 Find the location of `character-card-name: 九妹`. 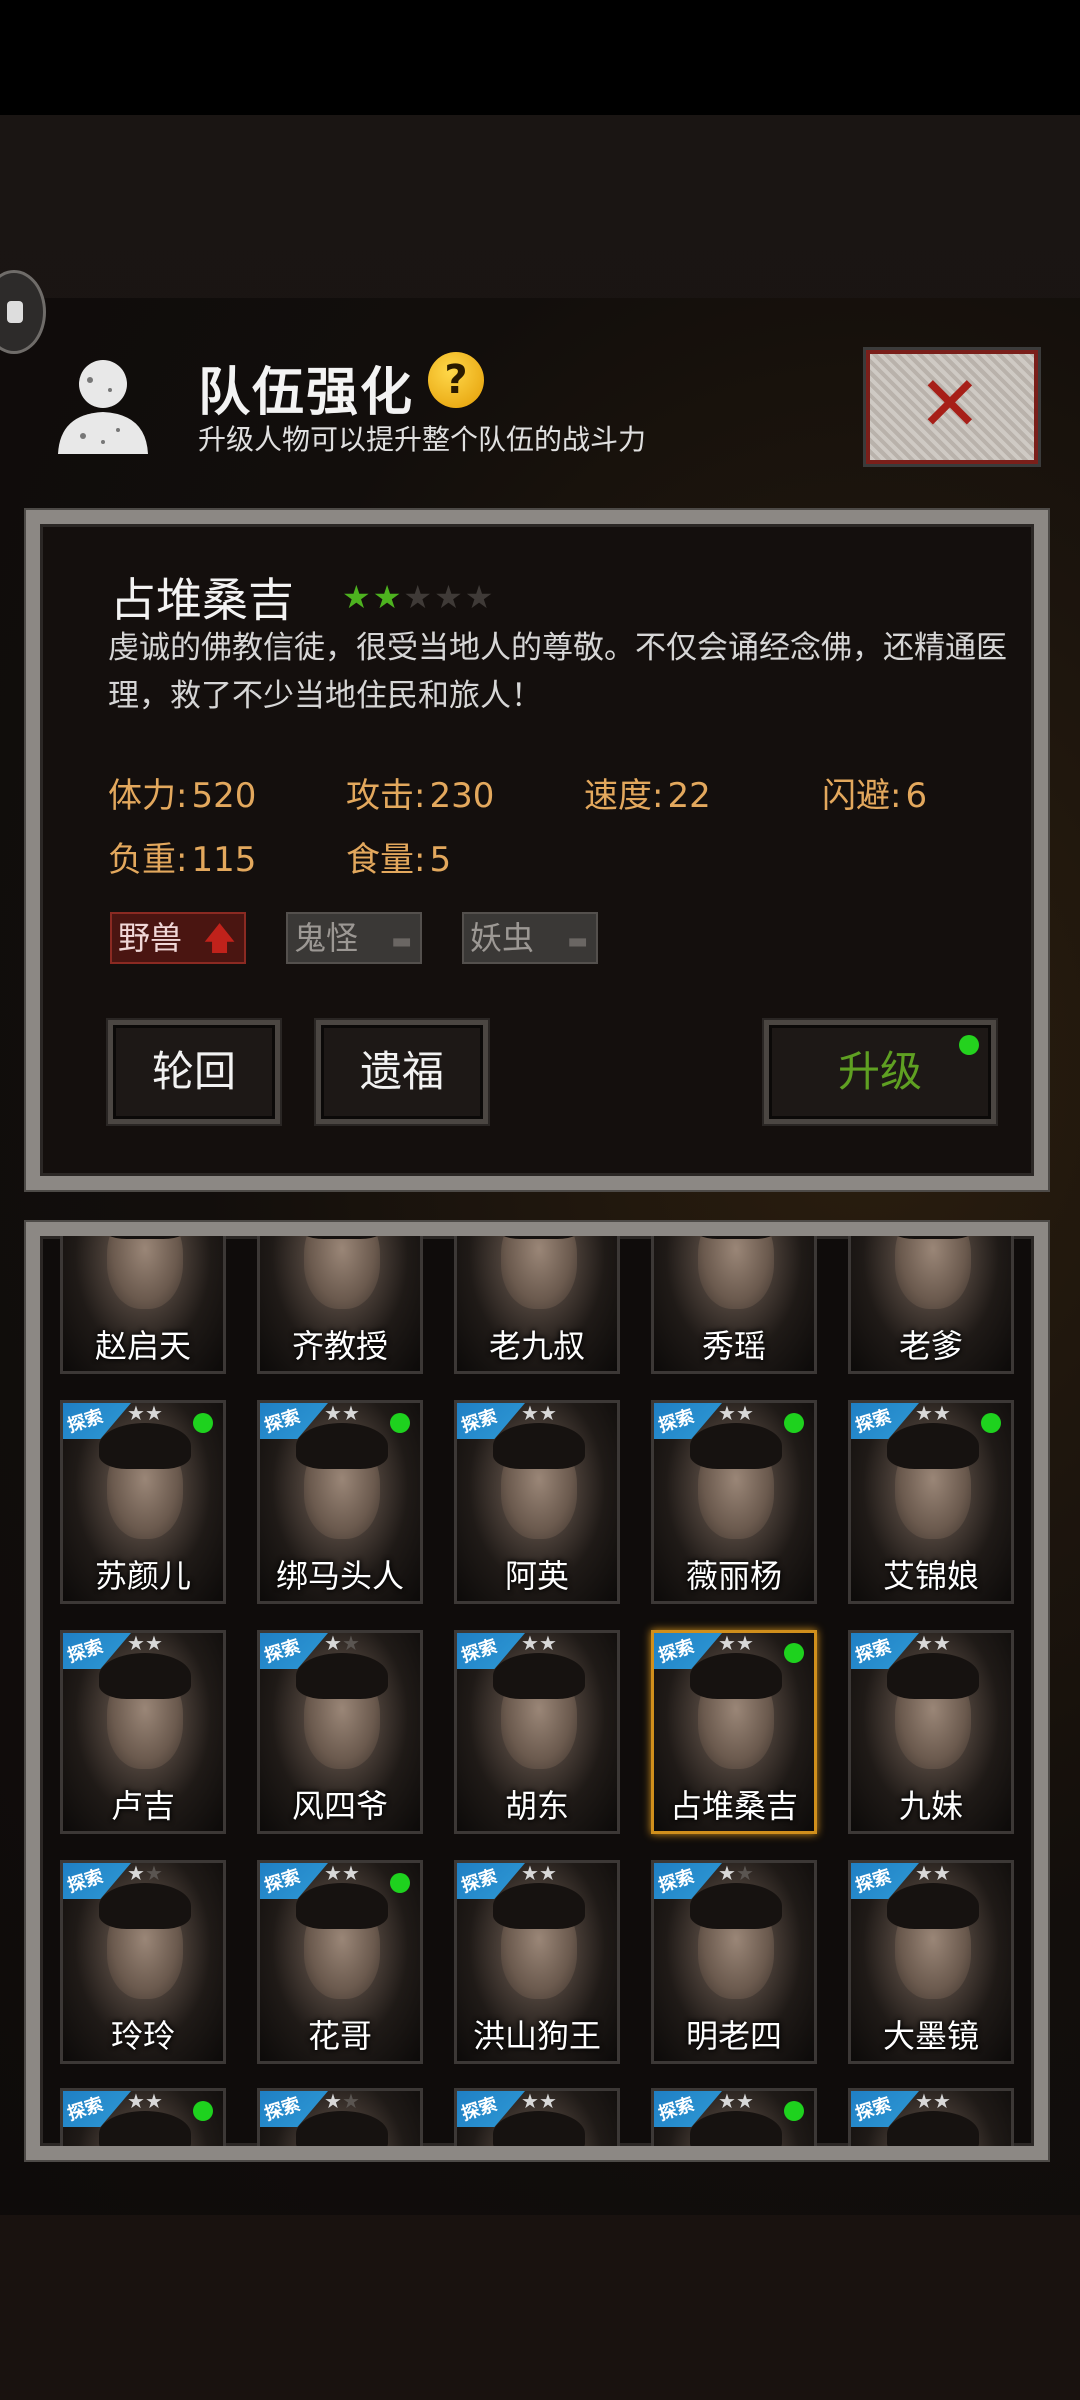

character-card-name: 九妹 is located at coordinates (930, 1806).